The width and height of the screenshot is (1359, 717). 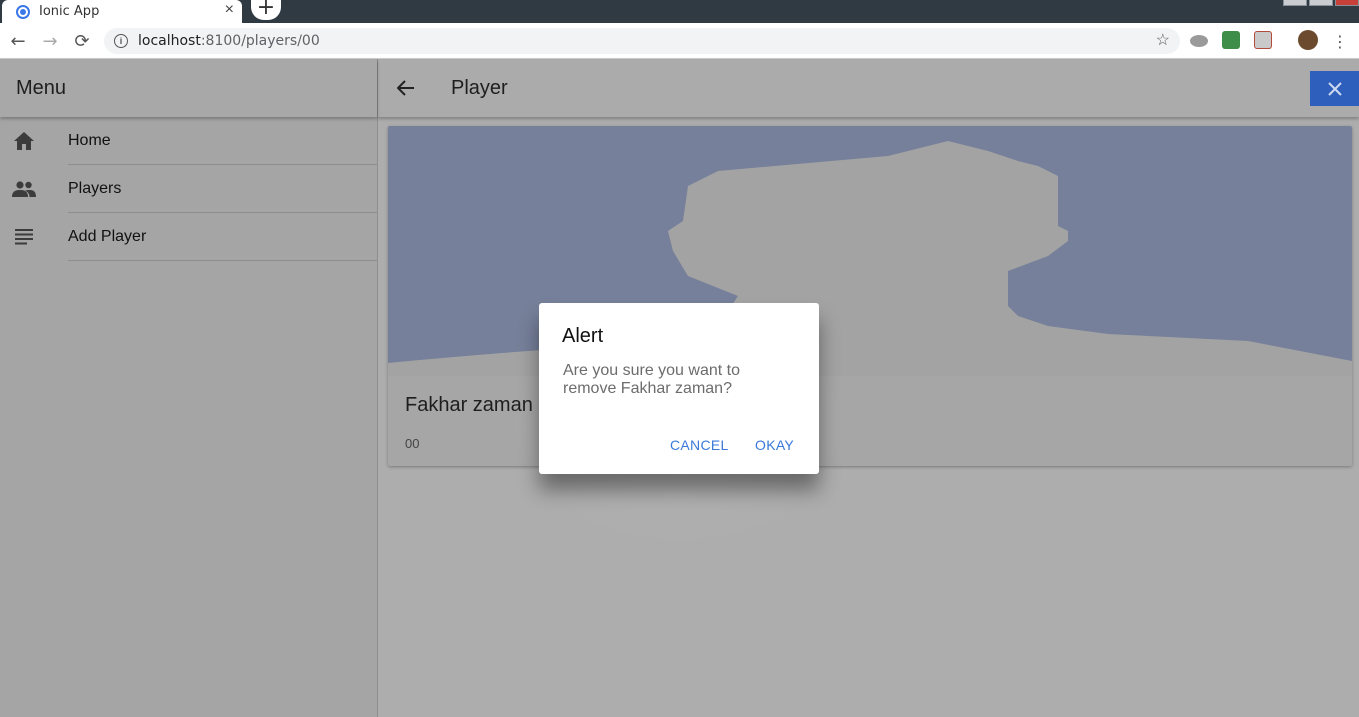 I want to click on menu-list: Home Players Add Player, so click(x=188, y=189).